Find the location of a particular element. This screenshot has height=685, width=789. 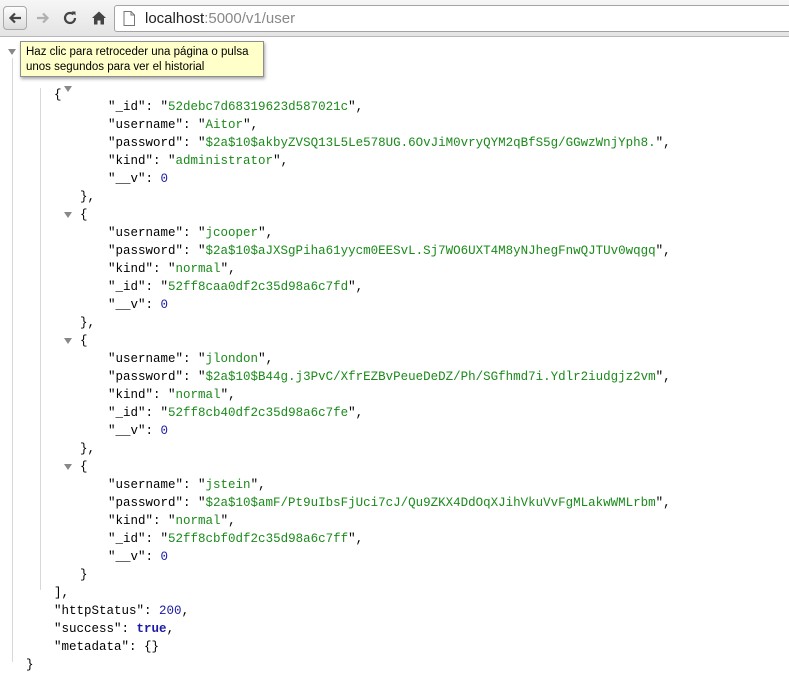

url-host: localhost is located at coordinates (175, 18).